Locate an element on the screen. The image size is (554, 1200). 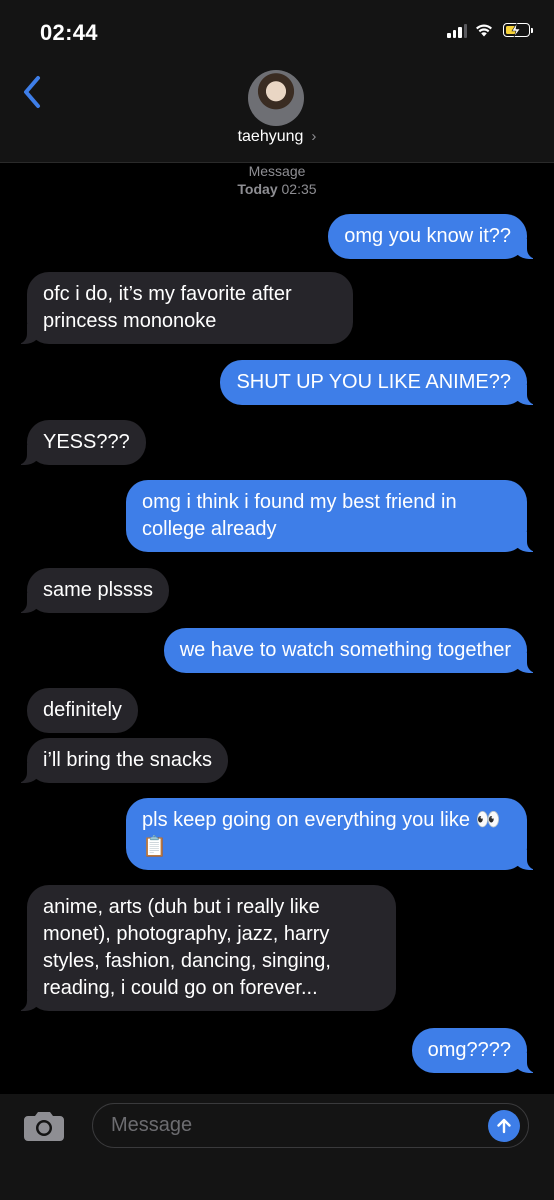
message-bubble-incoming: definitely is located at coordinates (82, 710).